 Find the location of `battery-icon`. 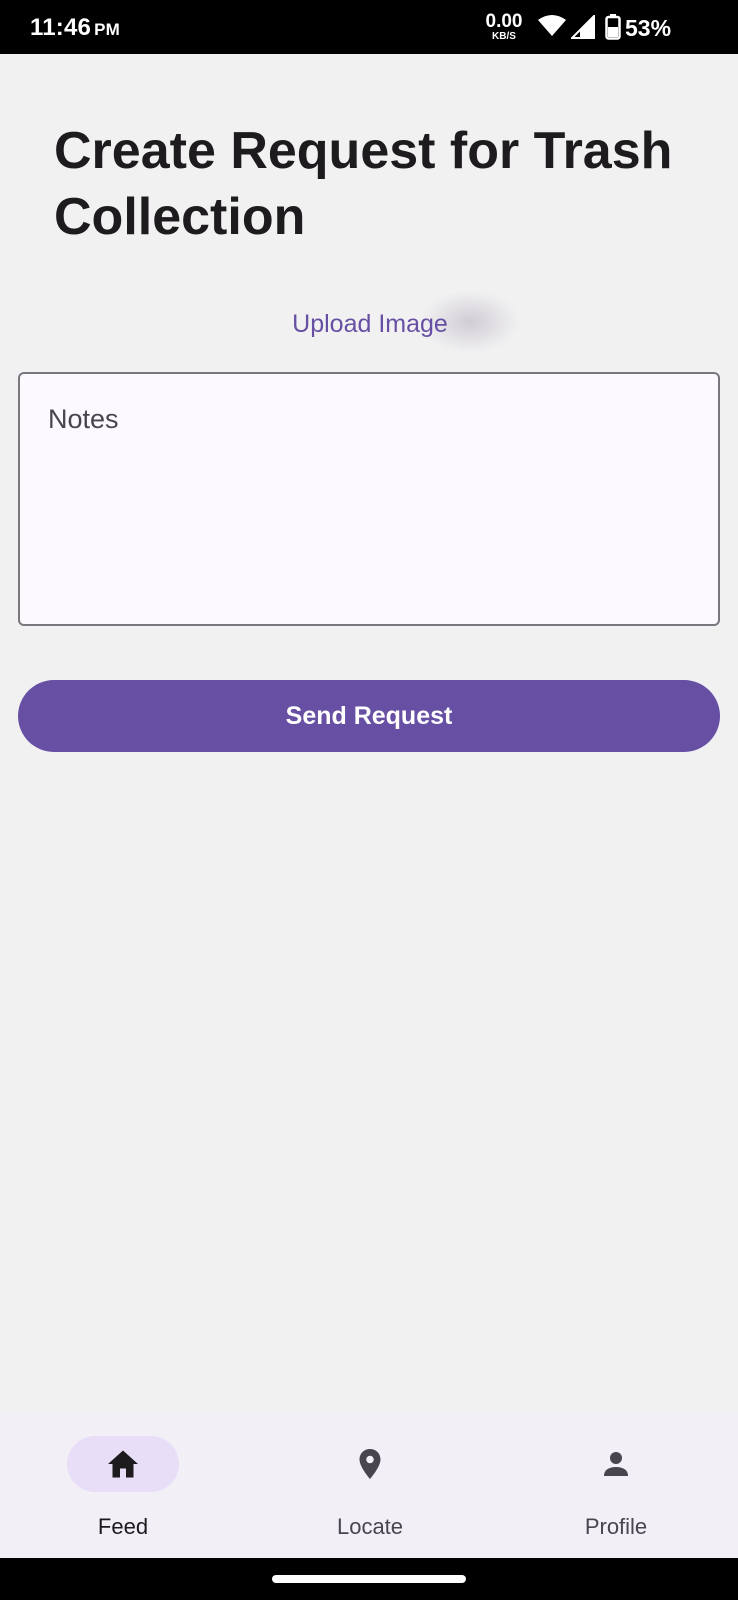

battery-icon is located at coordinates (613, 29).